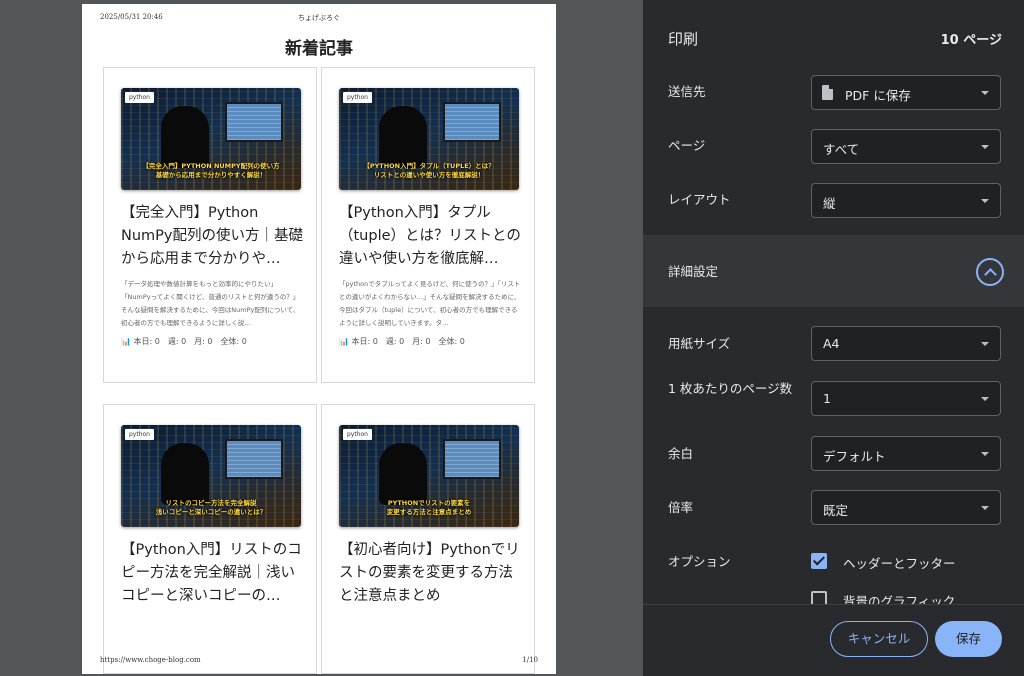 The image size is (1024, 676). I want to click on pages-select: すべて, so click(906, 146).